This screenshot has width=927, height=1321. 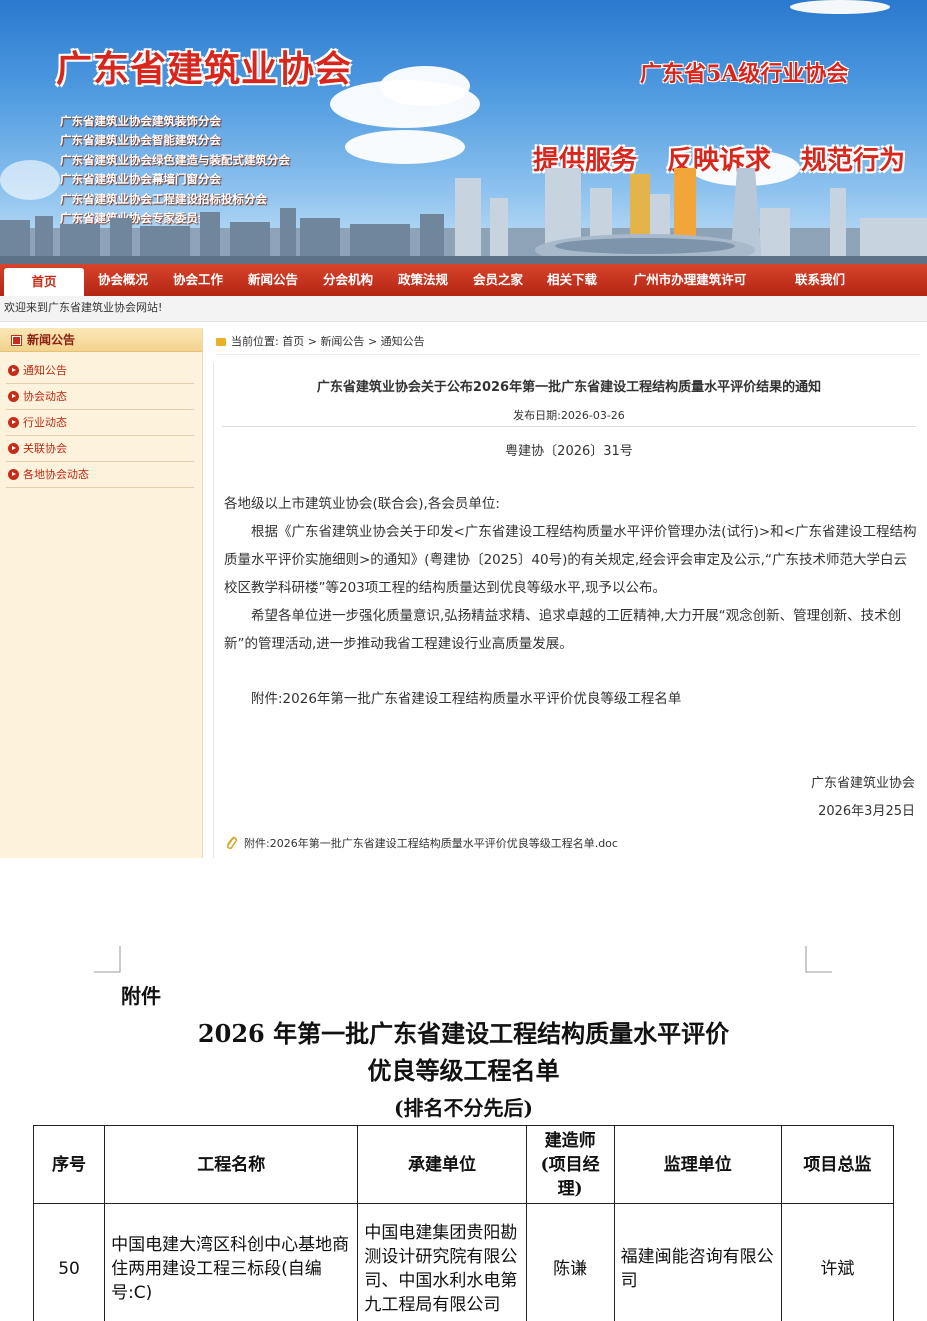 What do you see at coordinates (100, 397) in the screenshot?
I see `sidebar-item-association-news: 协会动态` at bounding box center [100, 397].